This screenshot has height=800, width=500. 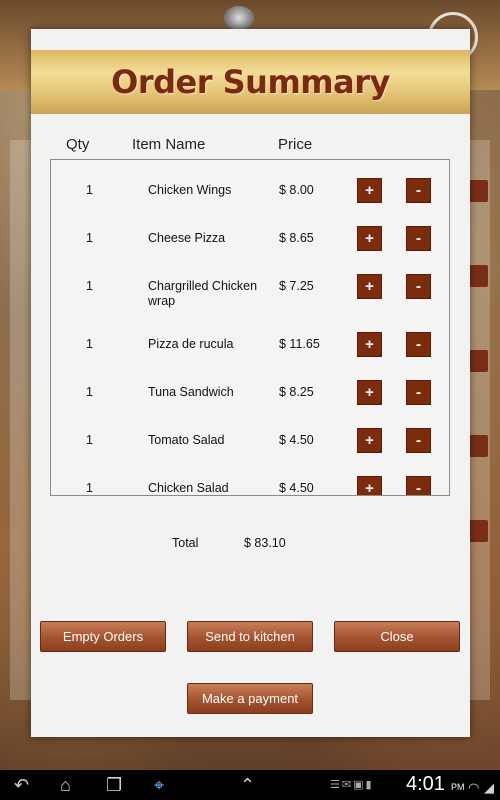 What do you see at coordinates (191, 392) in the screenshot?
I see `item-name: Tuna Sandwich` at bounding box center [191, 392].